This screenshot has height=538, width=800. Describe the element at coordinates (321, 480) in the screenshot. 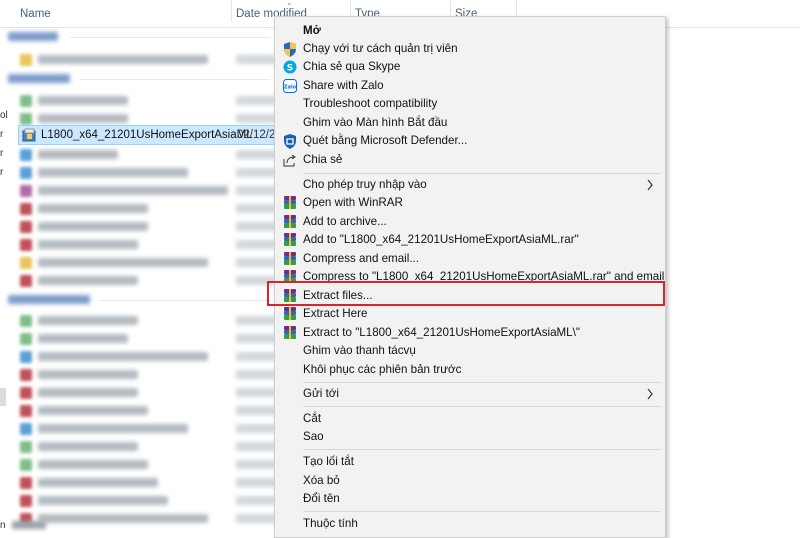

I see `menu-item-label: Xóa bỏ` at that location.